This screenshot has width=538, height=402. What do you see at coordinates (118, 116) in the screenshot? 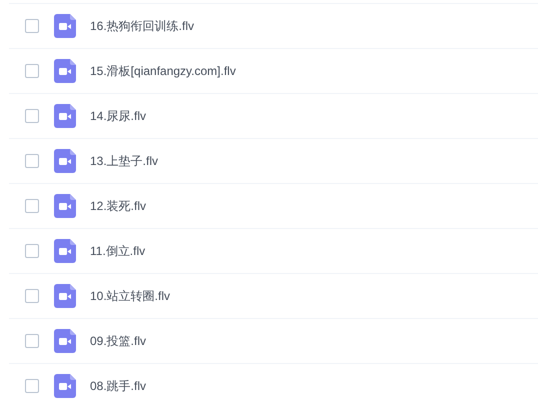
I see `file-name: 14.尿尿.flv` at bounding box center [118, 116].